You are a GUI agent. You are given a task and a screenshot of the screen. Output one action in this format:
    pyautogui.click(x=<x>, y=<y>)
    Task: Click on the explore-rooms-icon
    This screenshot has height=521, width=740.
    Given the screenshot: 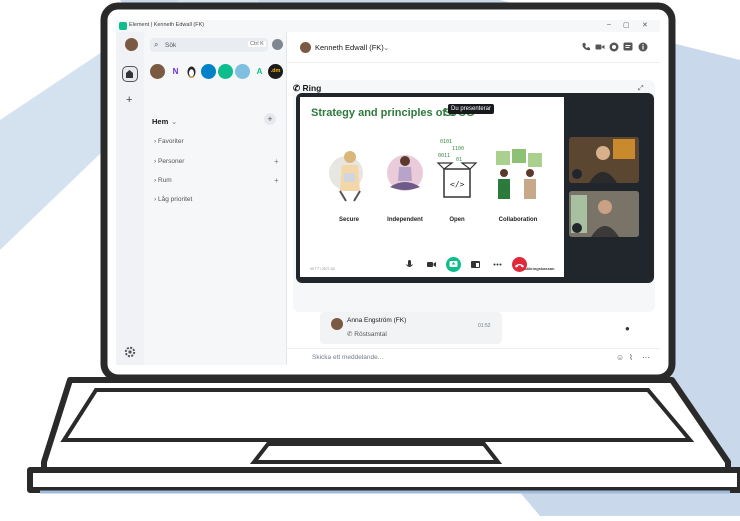 What is the action you would take?
    pyautogui.click(x=277, y=44)
    